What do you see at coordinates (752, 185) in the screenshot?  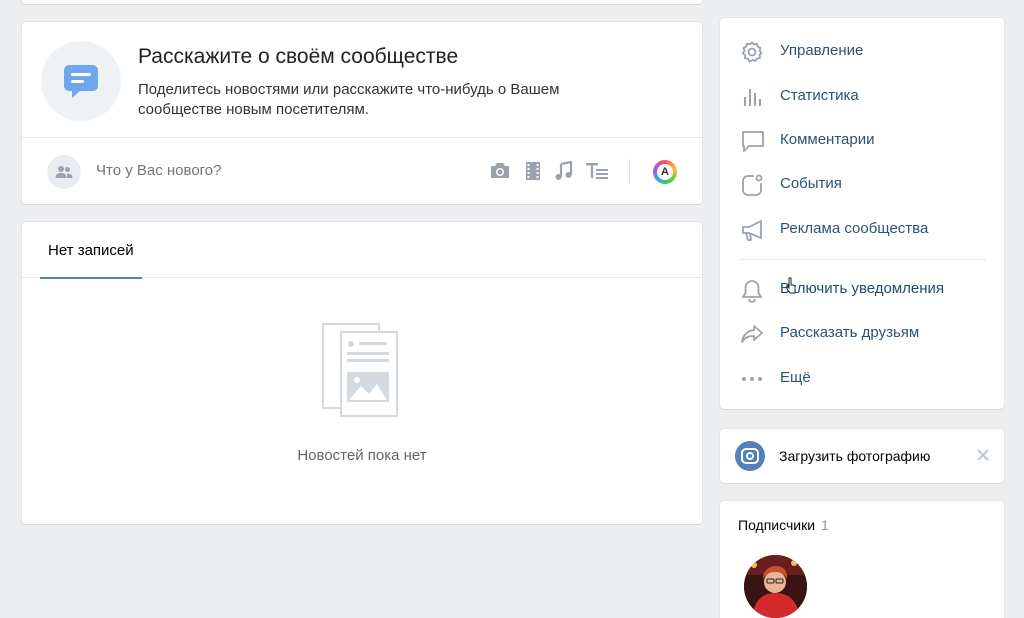 I see `events-icon` at bounding box center [752, 185].